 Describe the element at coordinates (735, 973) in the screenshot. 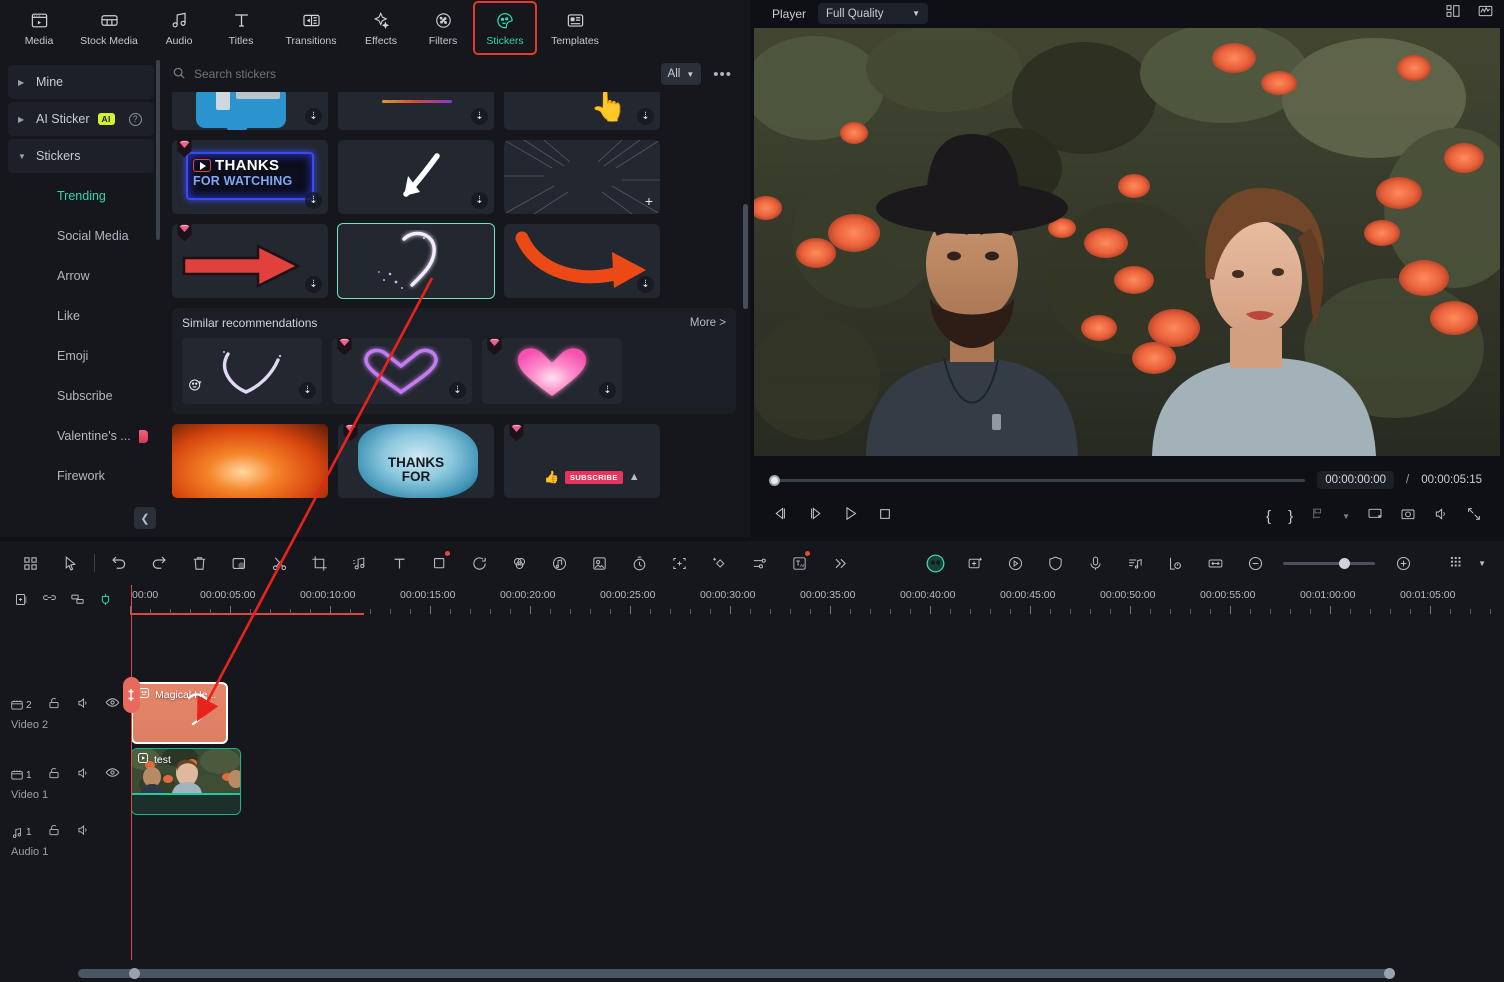

I see `scrollbar-thumb` at that location.